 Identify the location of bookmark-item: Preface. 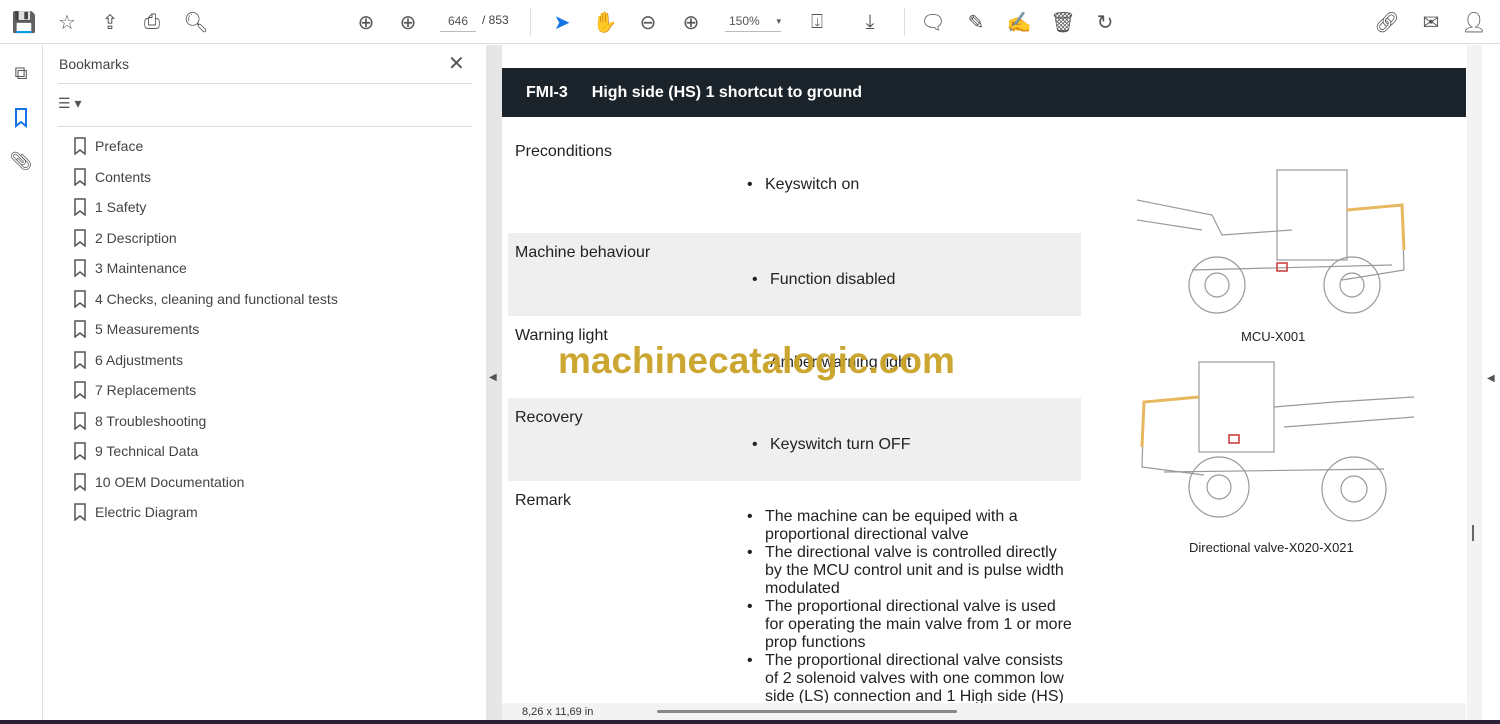
(108, 146).